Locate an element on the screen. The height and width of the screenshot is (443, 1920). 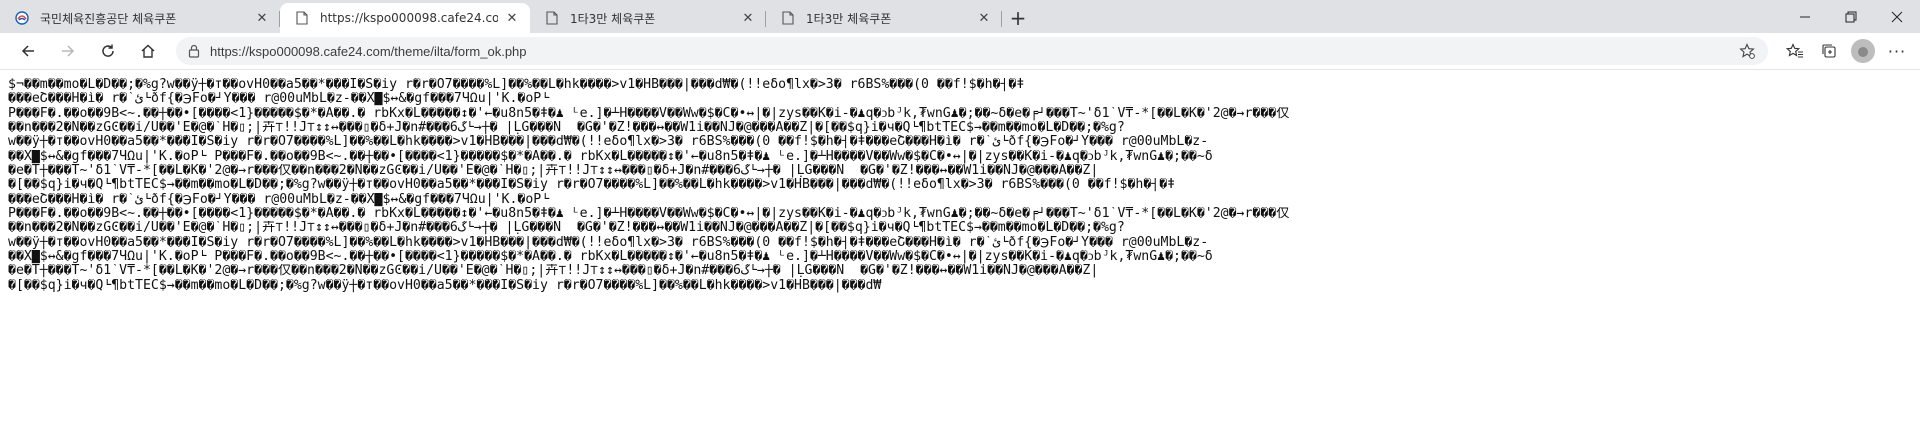
home-button is located at coordinates (148, 51).